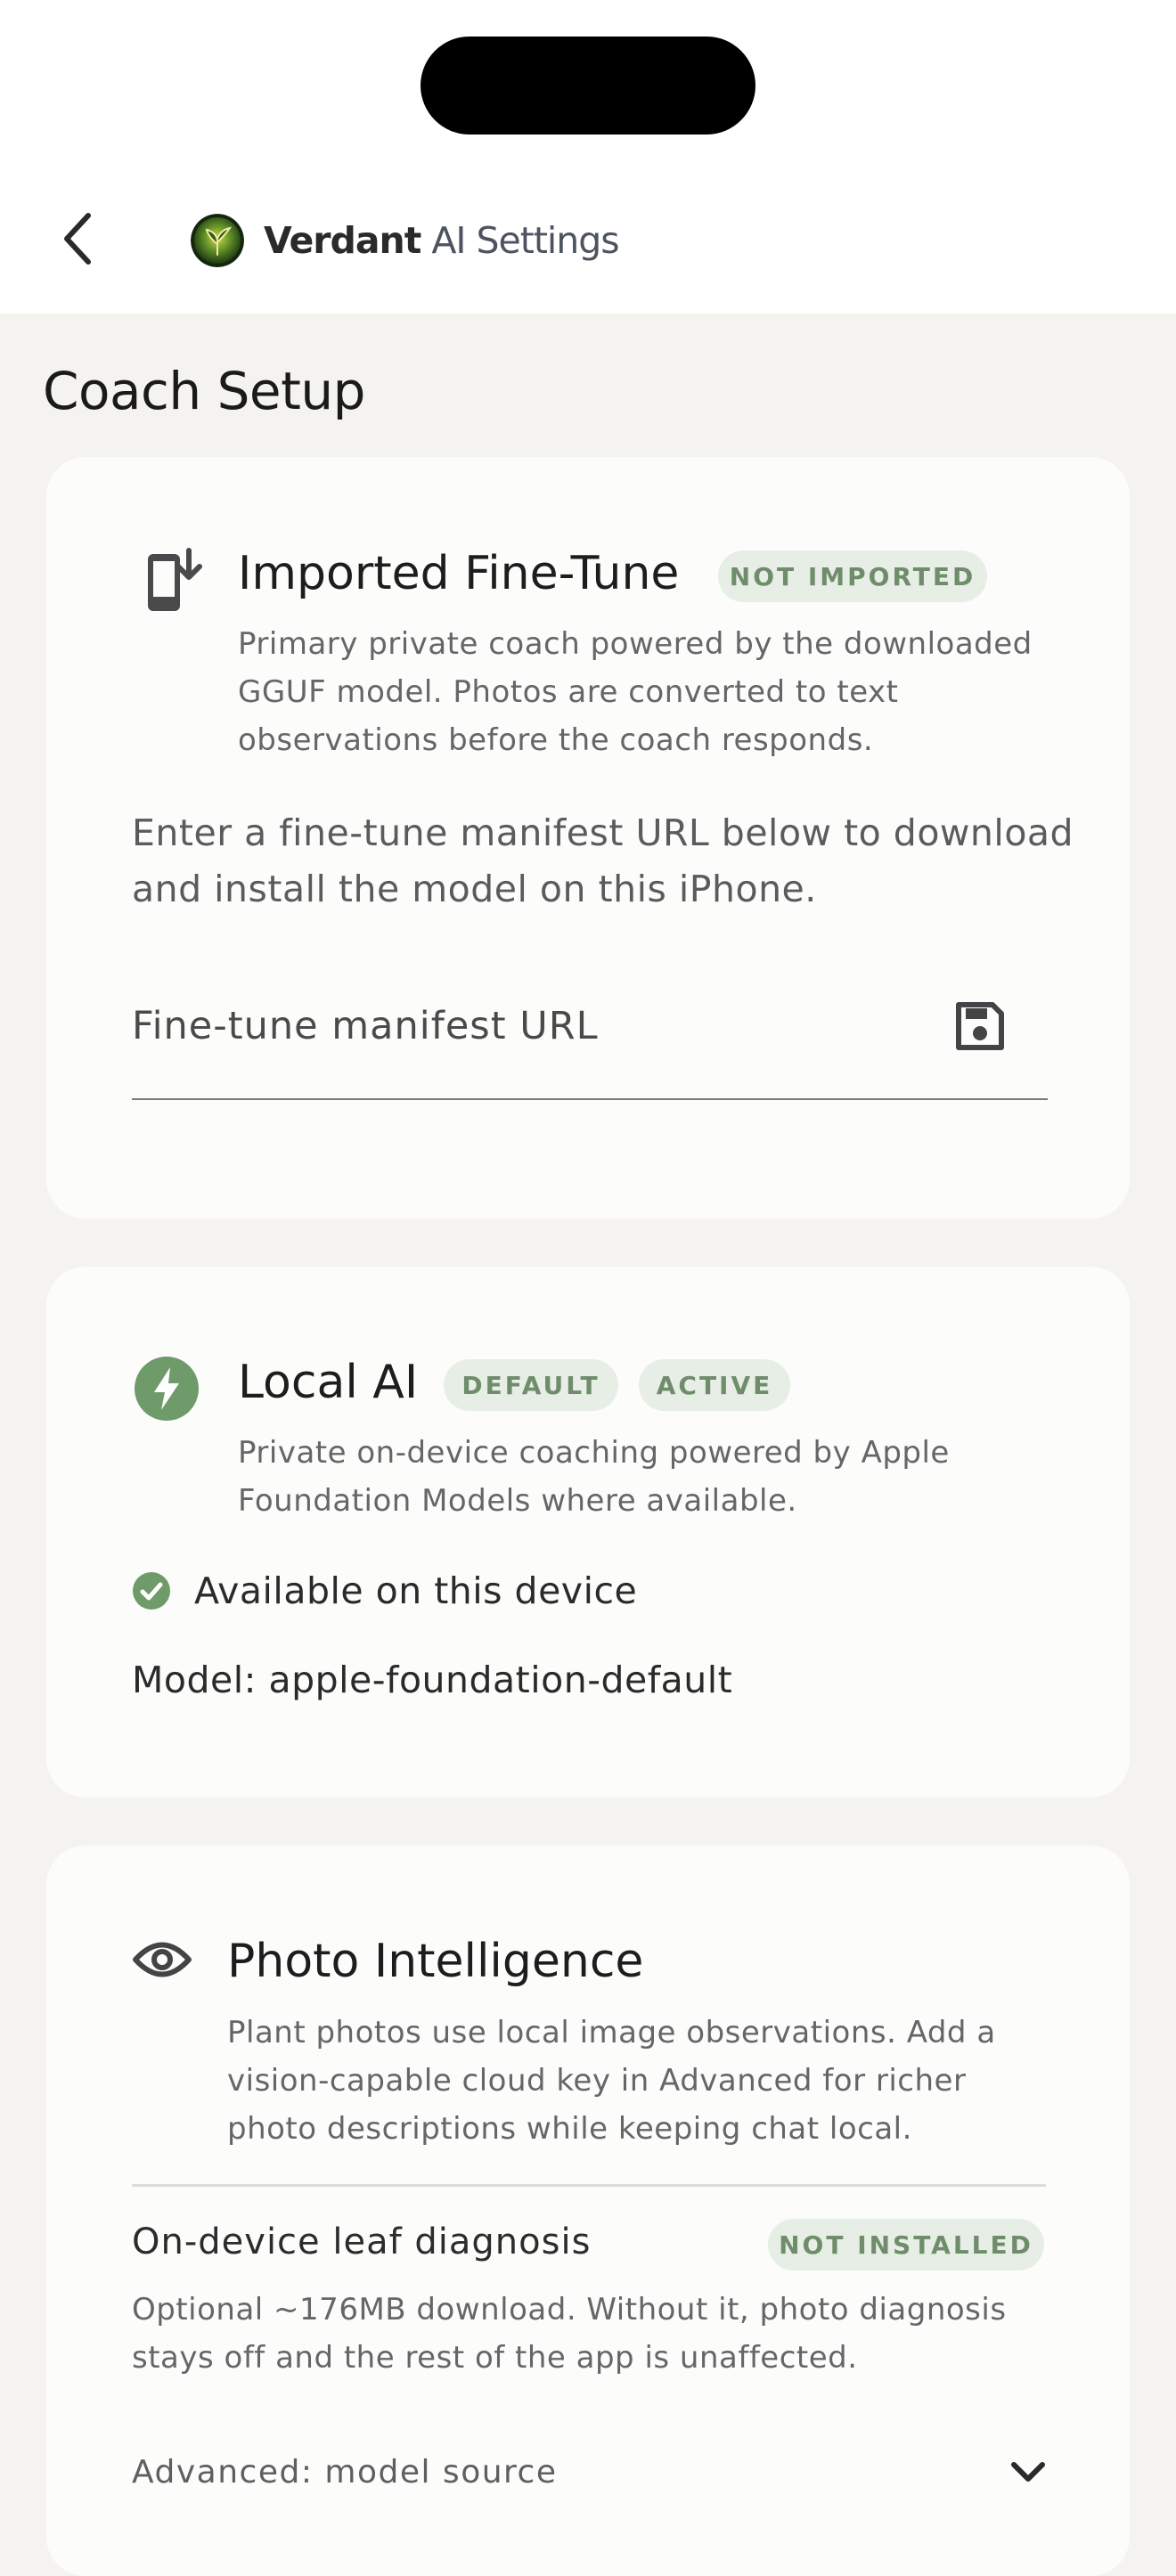 This screenshot has height=2576, width=1176. I want to click on model-name: Model: apple-foundation-default, so click(432, 1680).